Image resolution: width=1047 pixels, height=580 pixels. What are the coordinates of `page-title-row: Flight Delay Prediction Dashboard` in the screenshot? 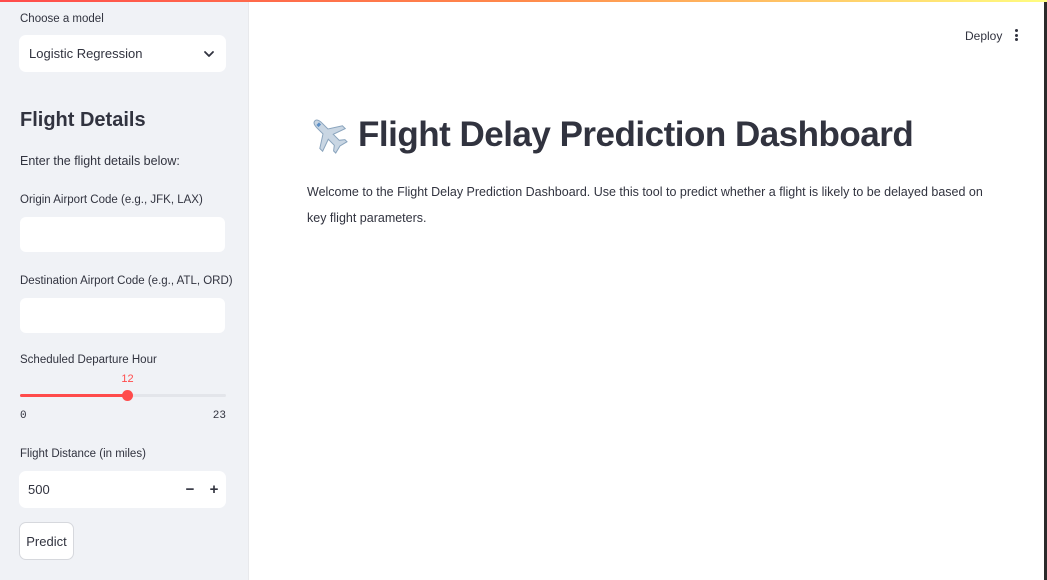 It's located at (612, 135).